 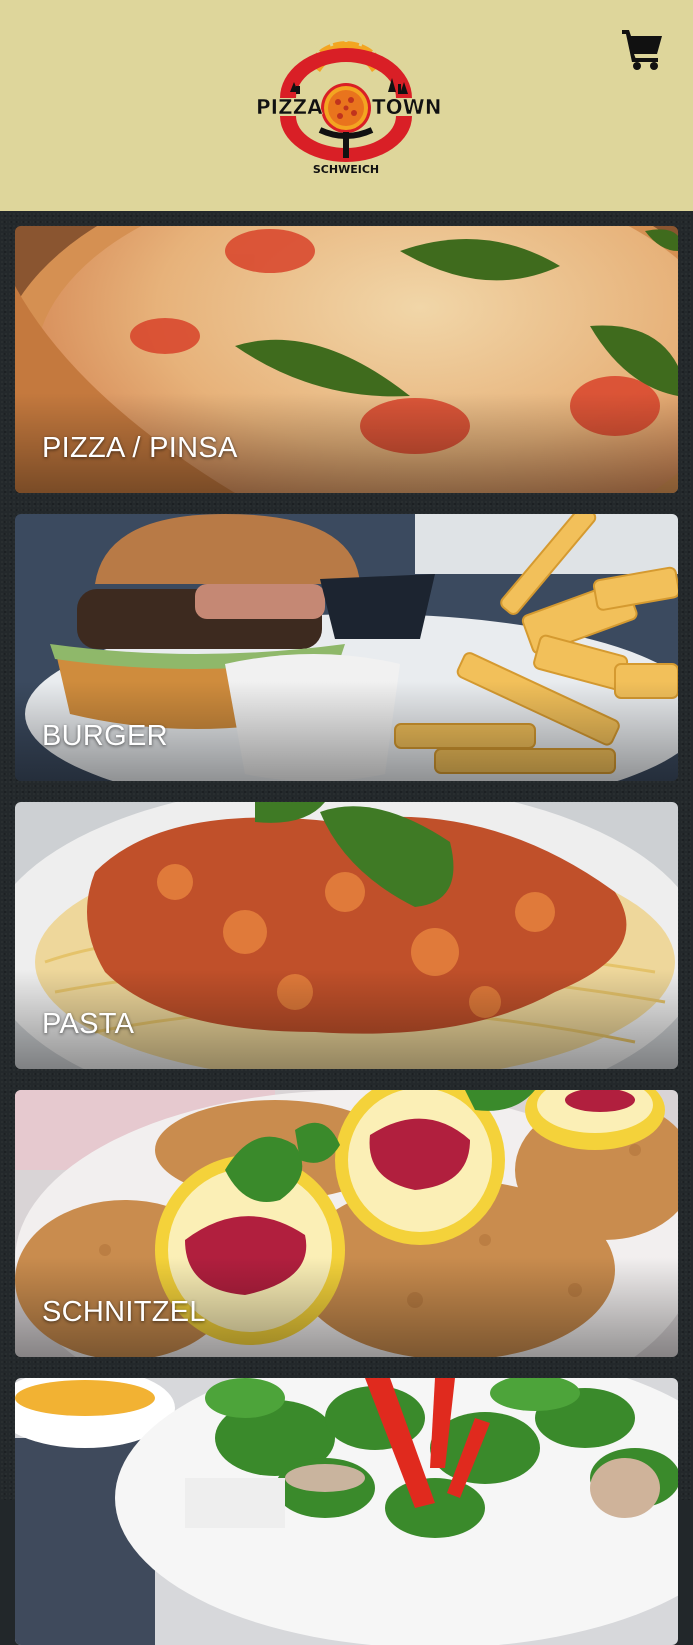 What do you see at coordinates (105, 736) in the screenshot?
I see `category-label: BURGER` at bounding box center [105, 736].